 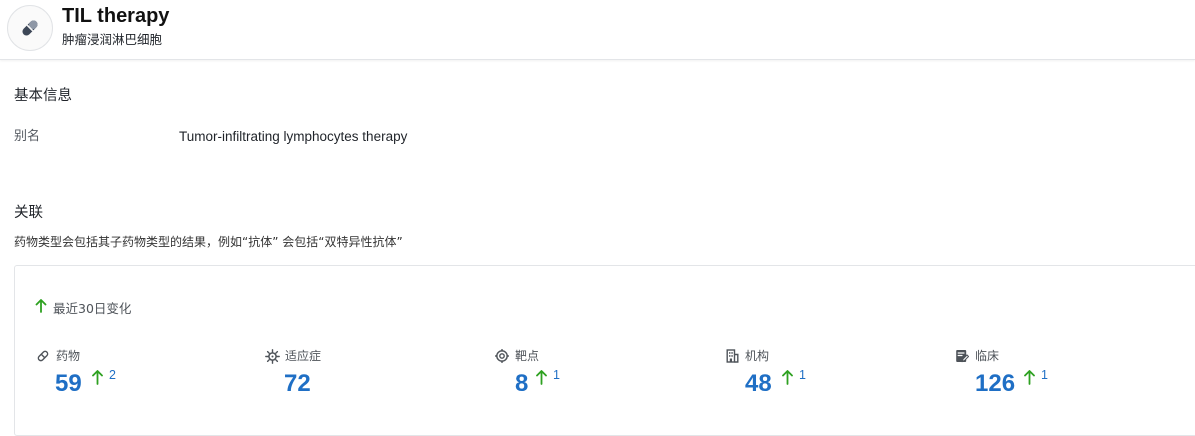 What do you see at coordinates (962, 356) in the screenshot?
I see `clipboard-icon` at bounding box center [962, 356].